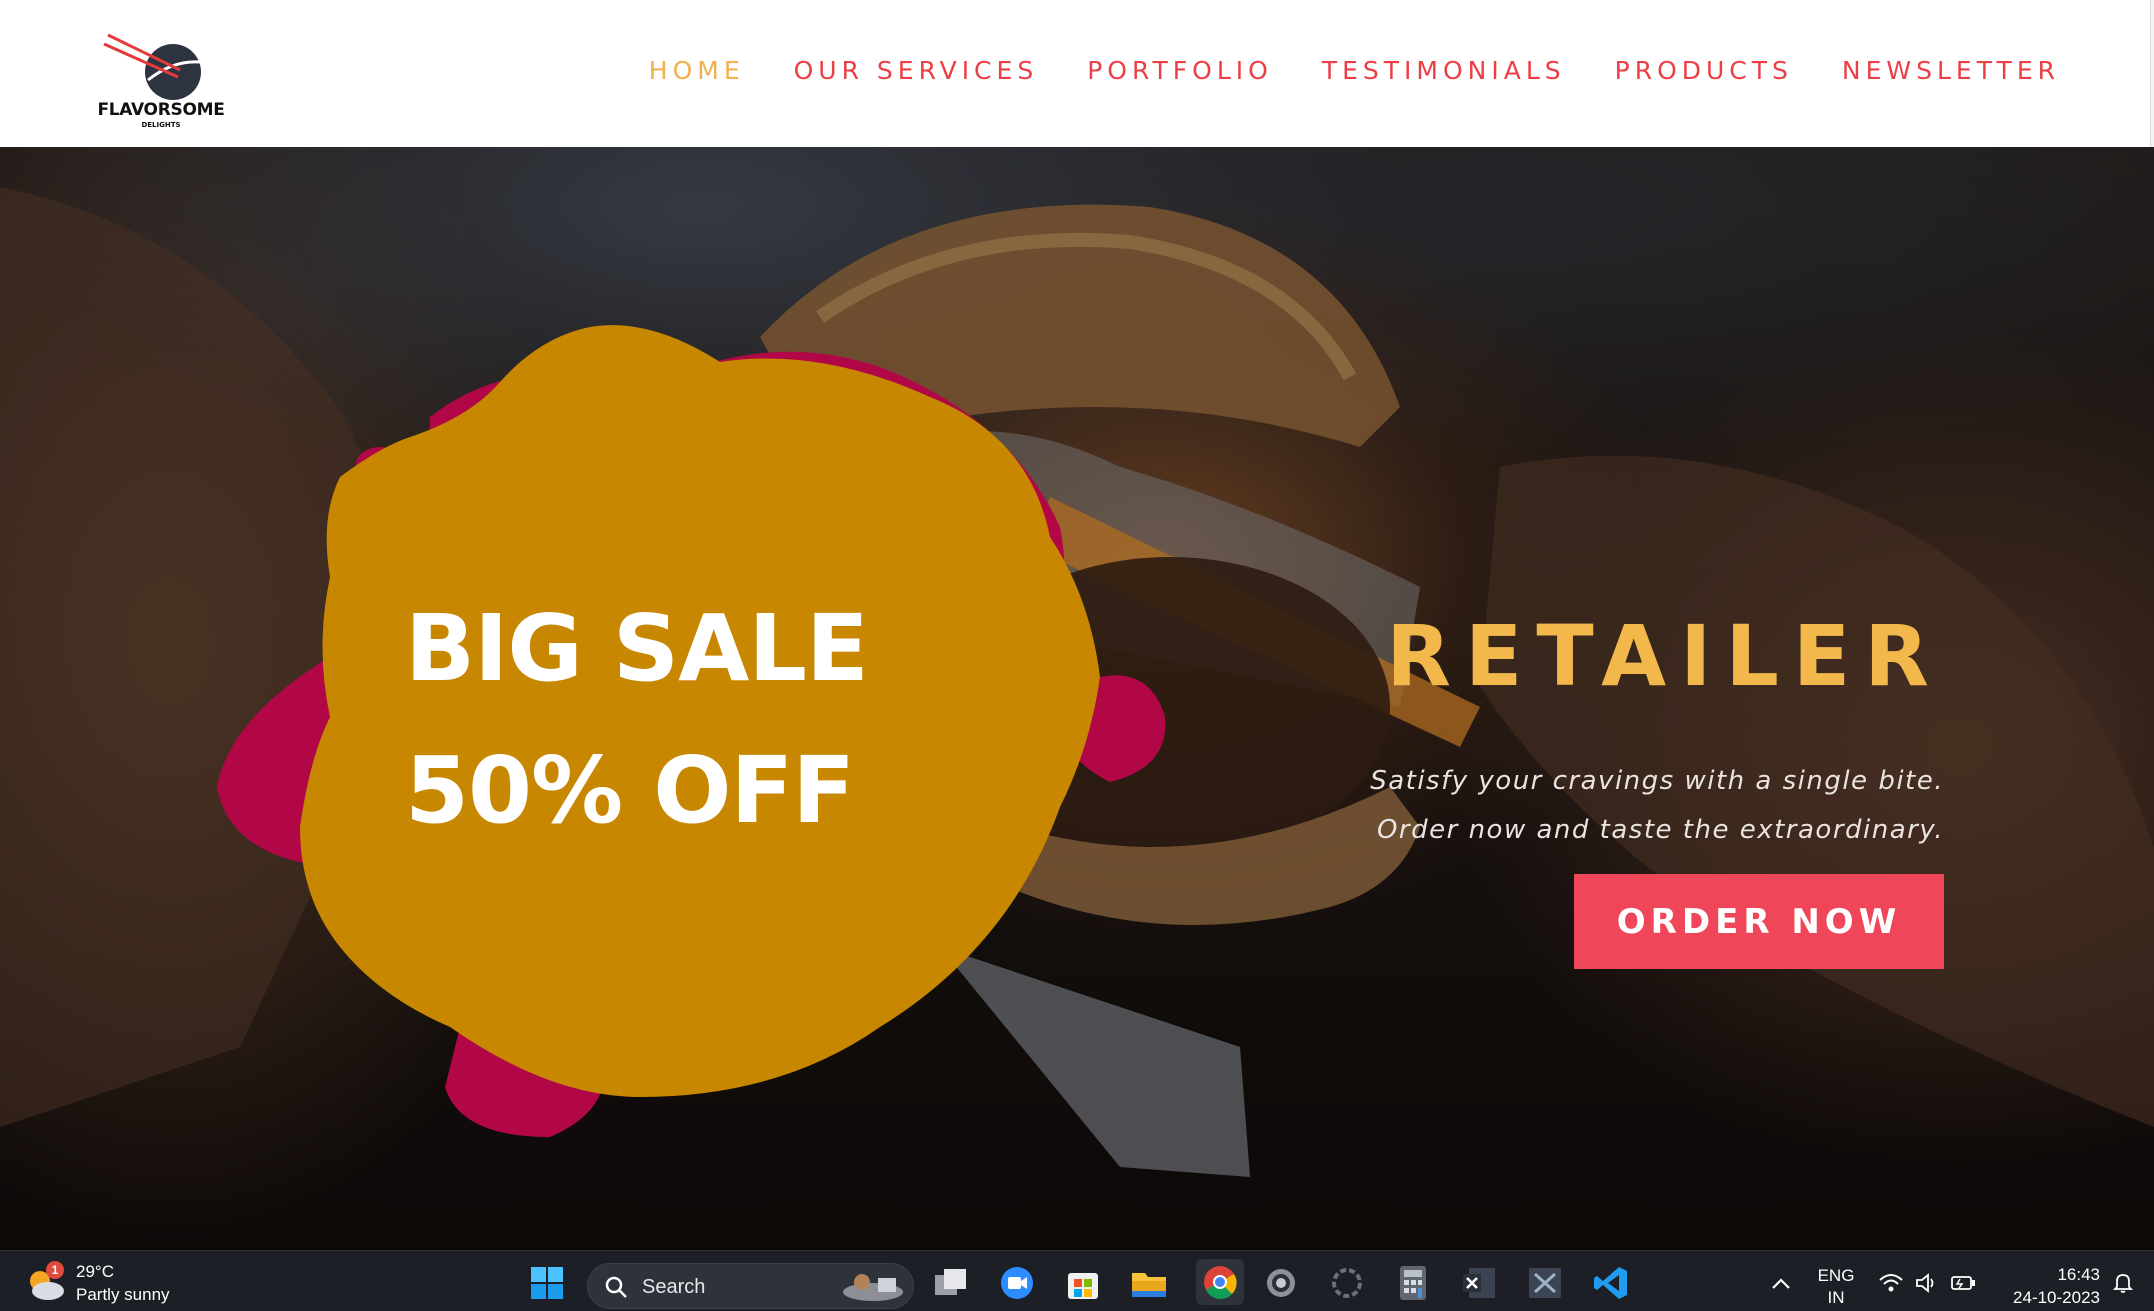  I want to click on nav-testimonials: TESTIMONIALS, so click(1444, 70).